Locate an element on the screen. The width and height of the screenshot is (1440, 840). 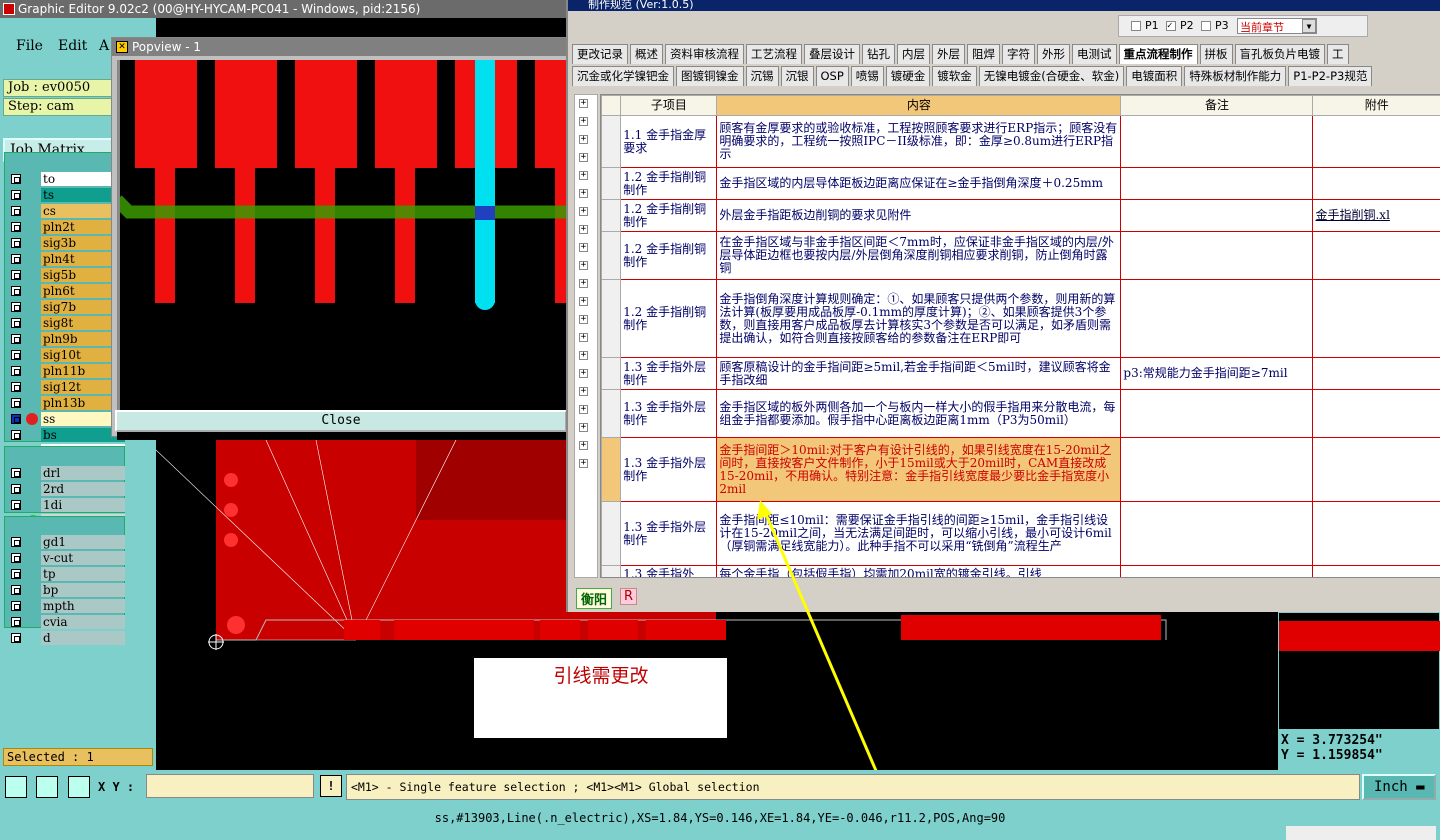
zoom-icon is located at coordinates (16, 787).